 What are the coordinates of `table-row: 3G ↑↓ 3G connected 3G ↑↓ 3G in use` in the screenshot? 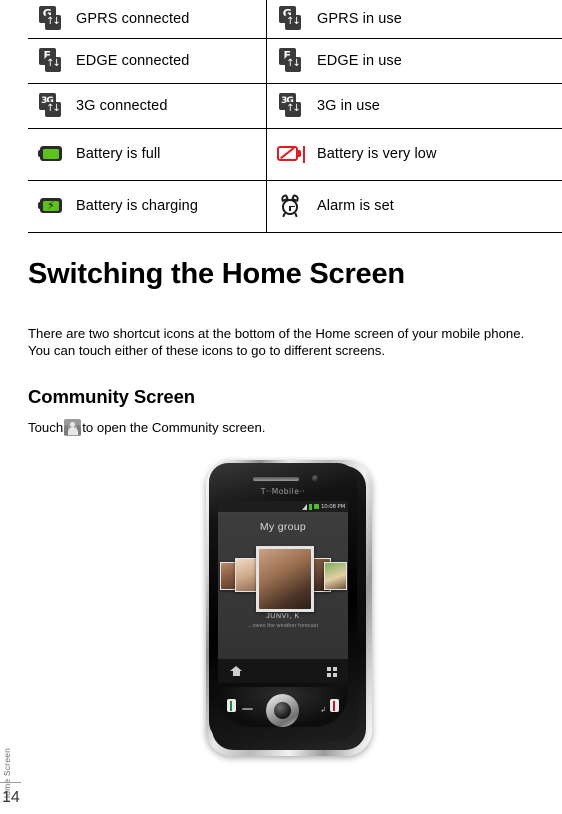 It's located at (295, 106).